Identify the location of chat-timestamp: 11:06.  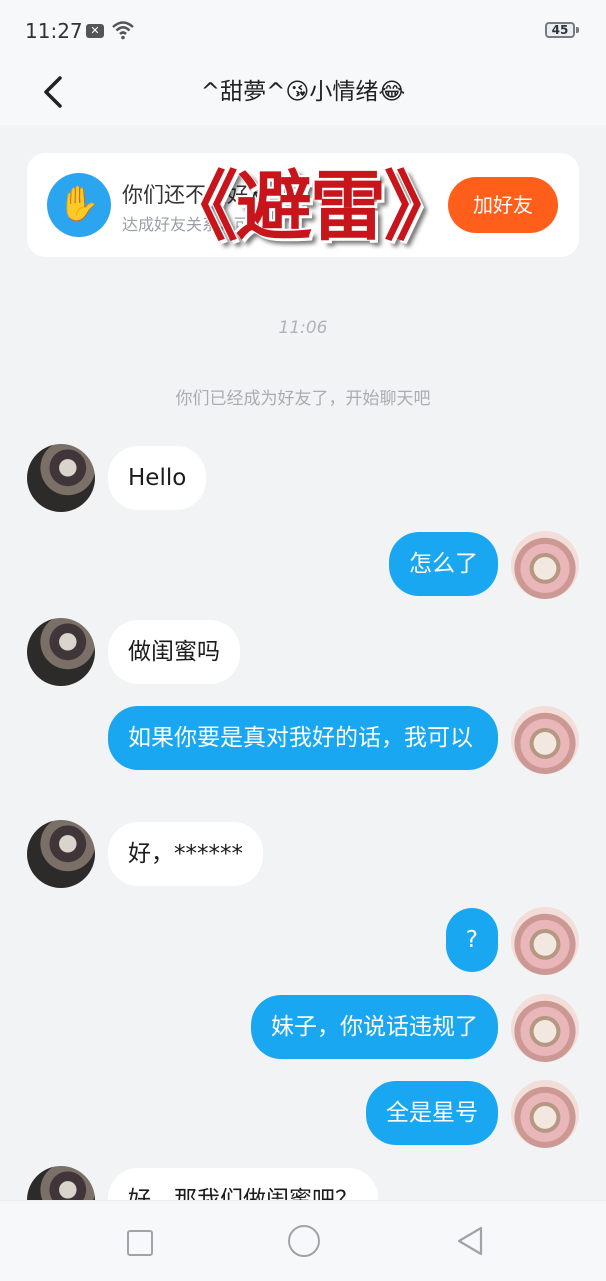
(303, 328).